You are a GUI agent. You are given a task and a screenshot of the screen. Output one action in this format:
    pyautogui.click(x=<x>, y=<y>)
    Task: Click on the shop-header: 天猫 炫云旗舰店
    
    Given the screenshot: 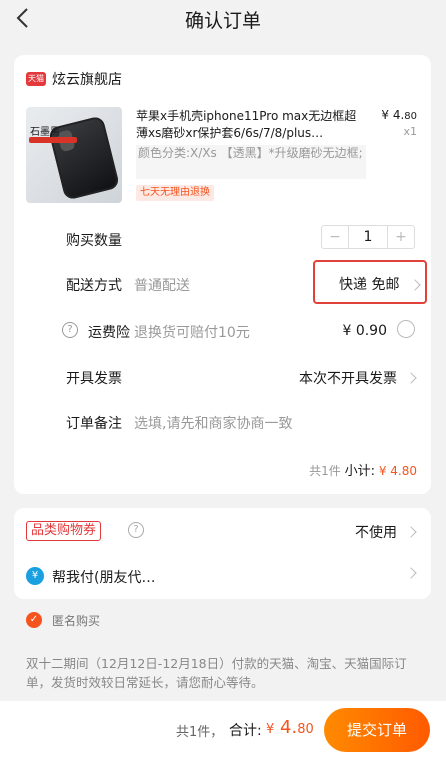 What is the action you would take?
    pyautogui.click(x=74, y=79)
    